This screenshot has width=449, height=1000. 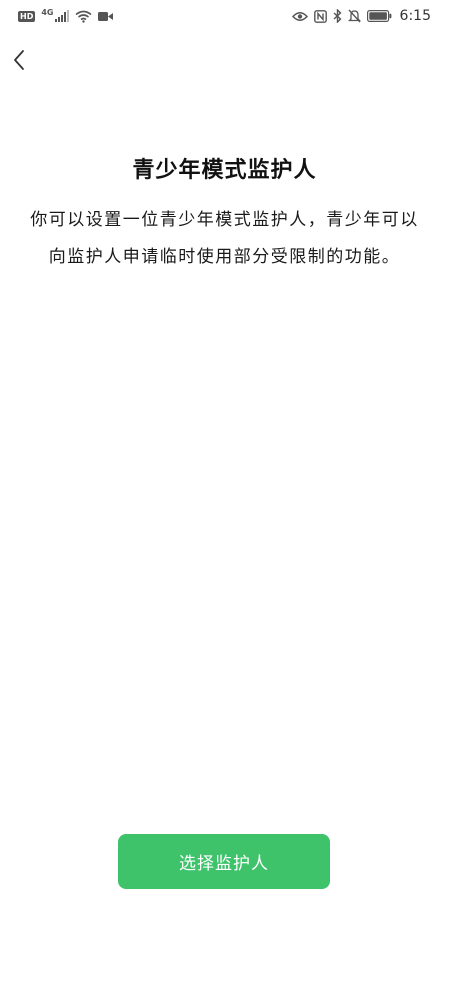 I want to click on chevron-left-icon, so click(x=19, y=60).